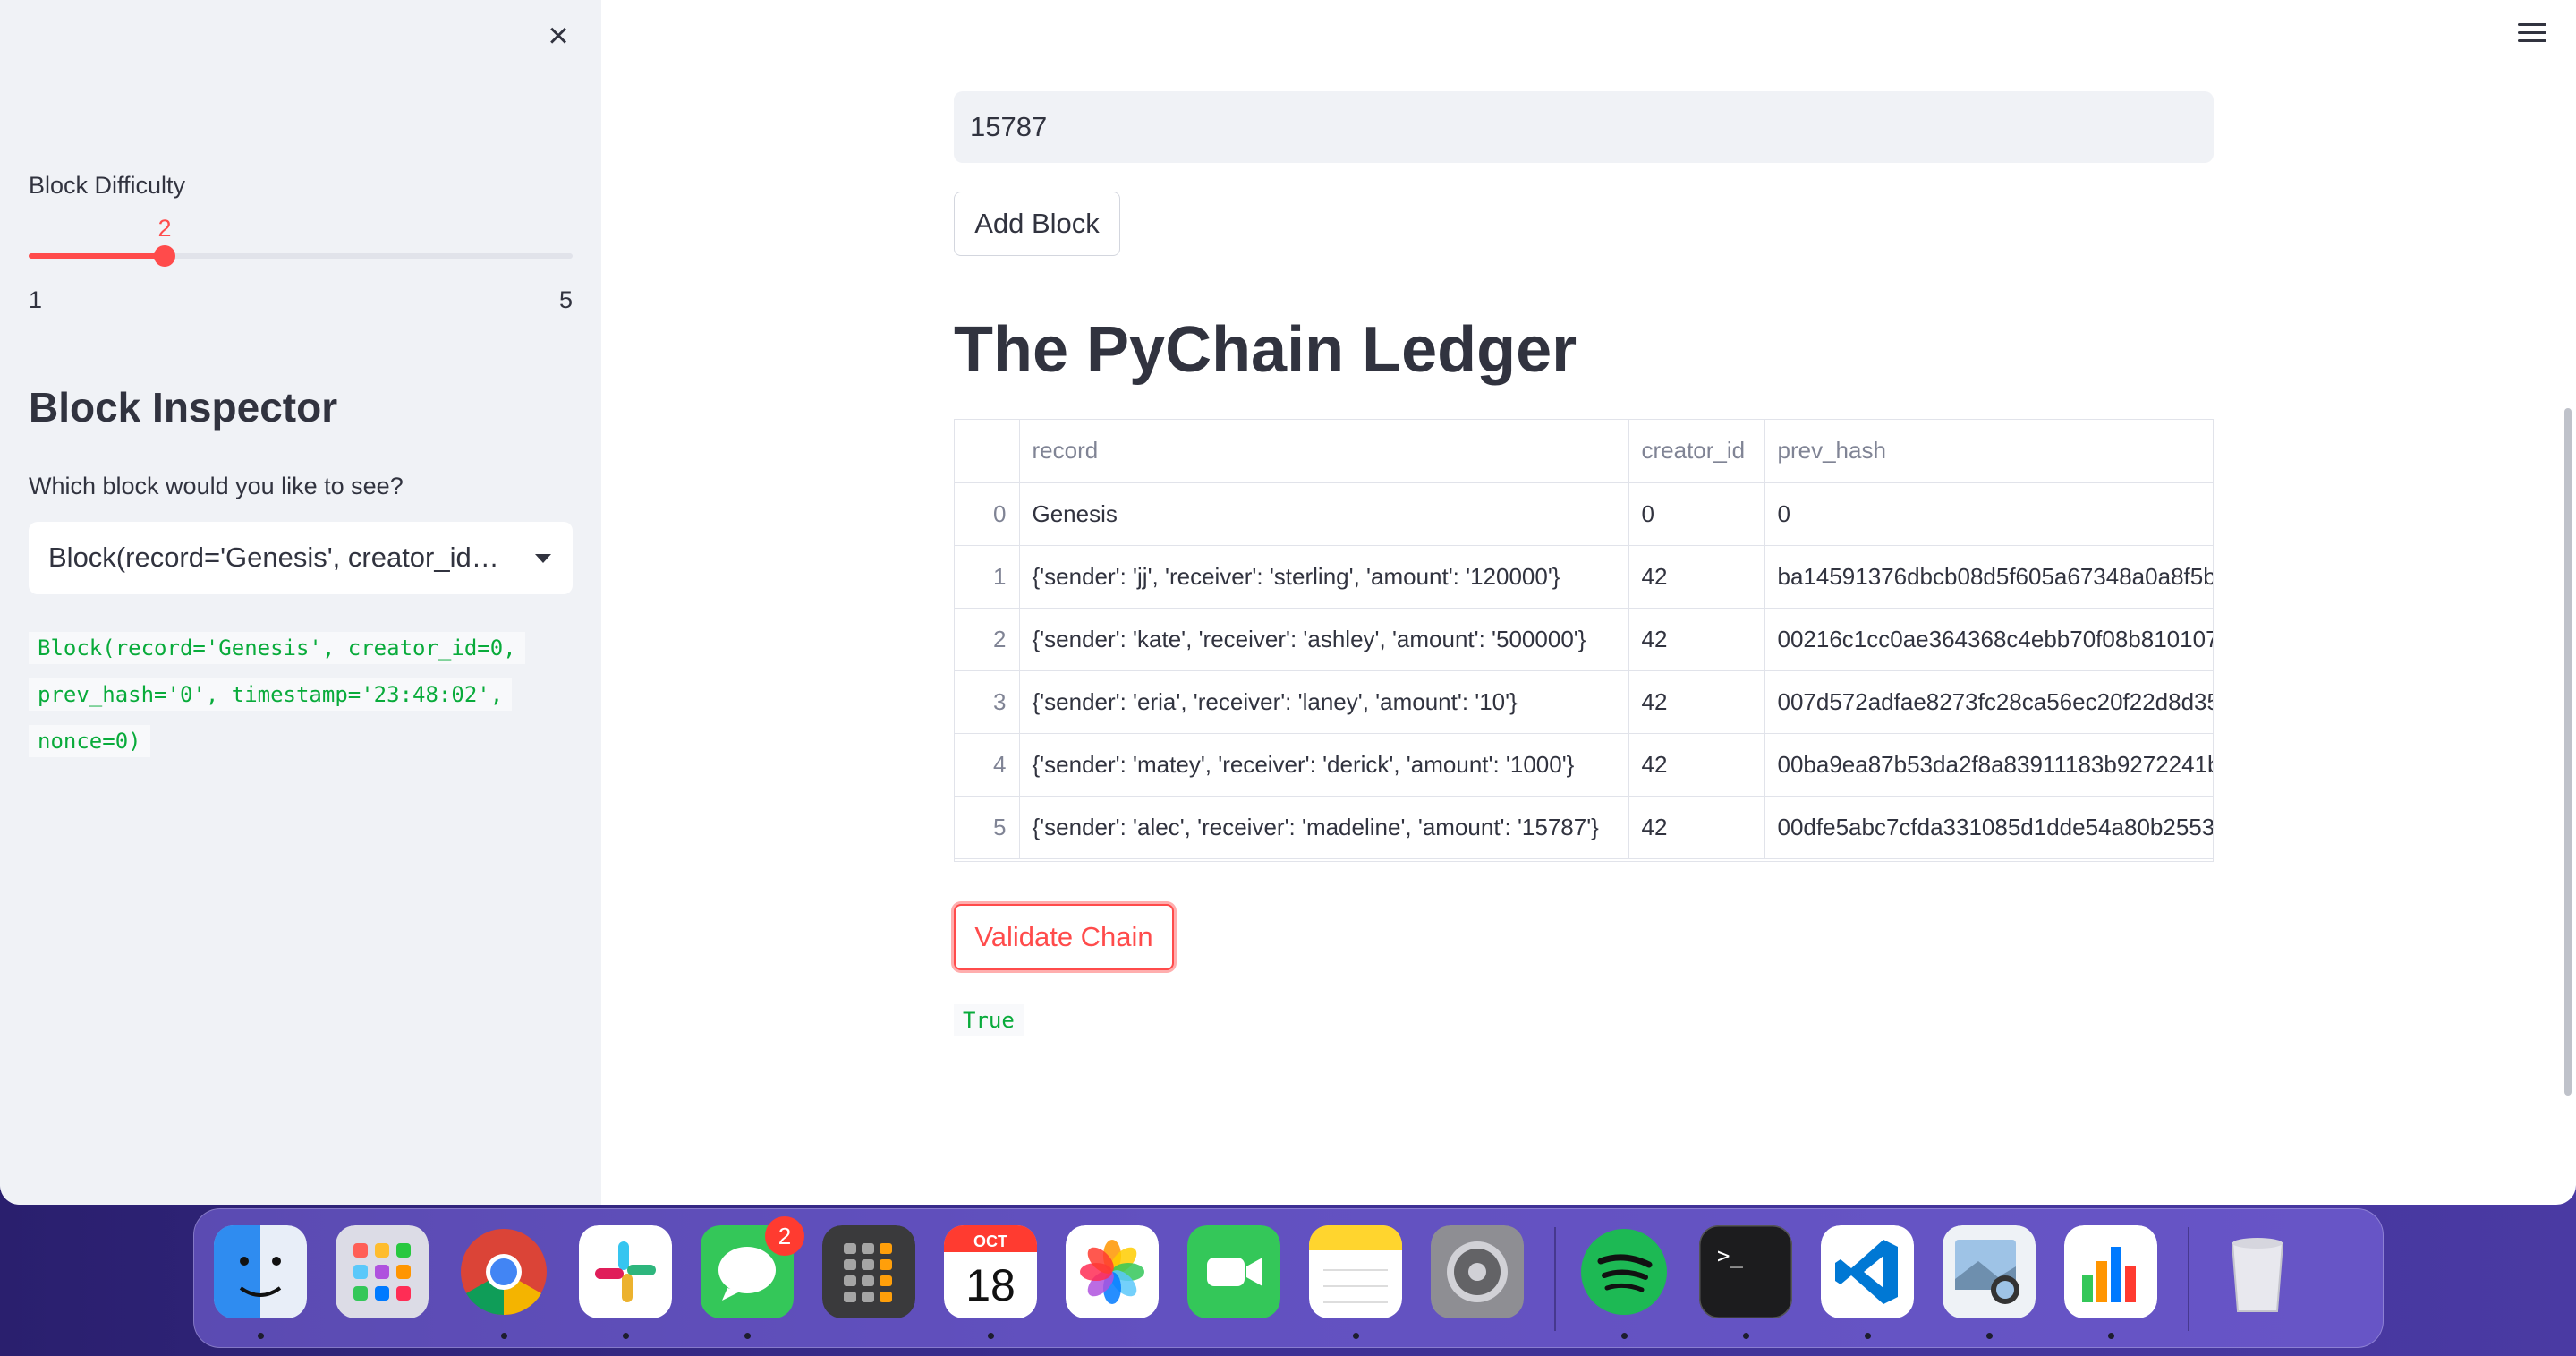  I want to click on calculator-icon, so click(868, 1271).